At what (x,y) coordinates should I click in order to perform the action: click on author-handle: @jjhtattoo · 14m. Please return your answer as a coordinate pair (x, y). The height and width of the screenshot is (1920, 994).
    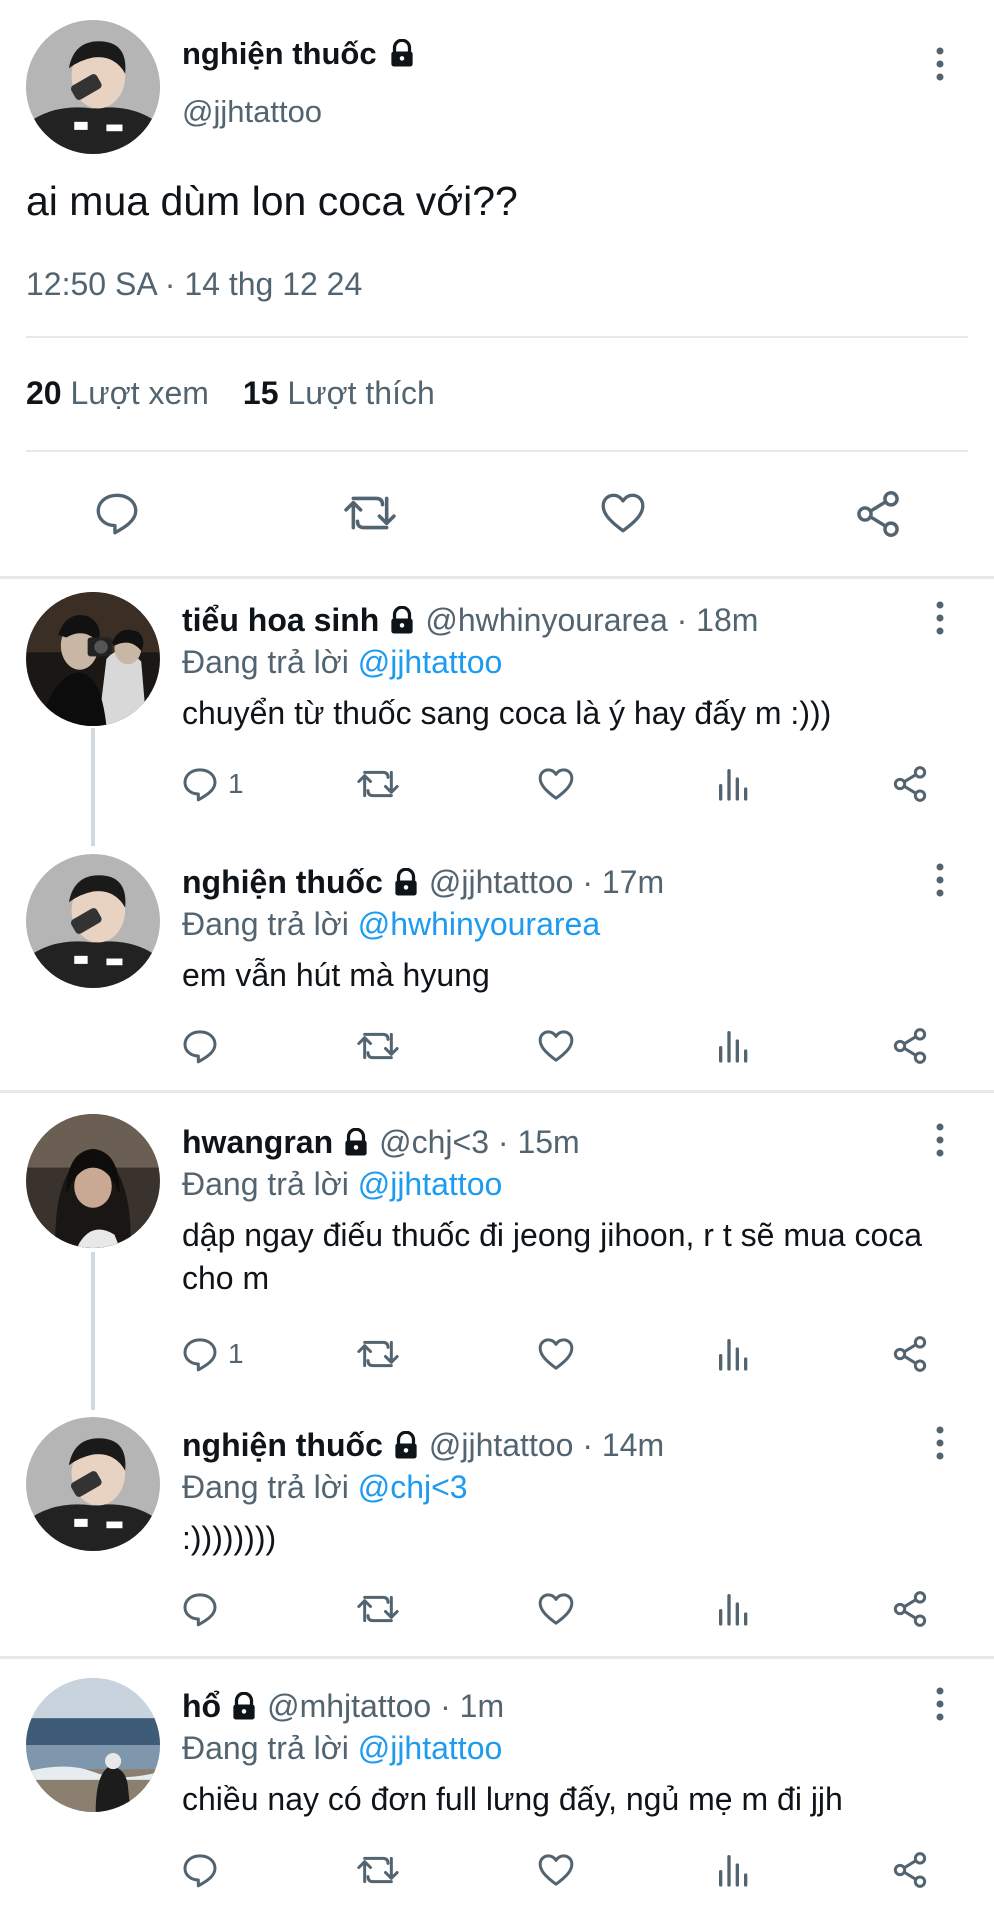
    Looking at the image, I should click on (546, 1445).